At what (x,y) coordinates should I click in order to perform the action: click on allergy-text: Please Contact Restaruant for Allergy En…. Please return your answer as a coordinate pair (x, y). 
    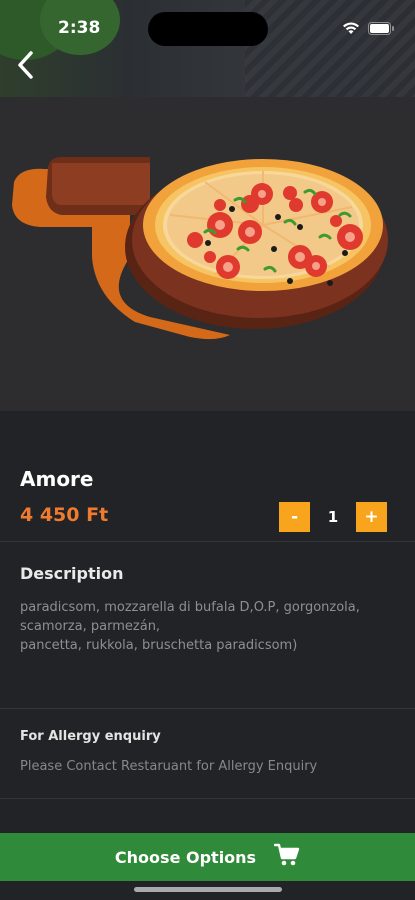
    Looking at the image, I should click on (169, 766).